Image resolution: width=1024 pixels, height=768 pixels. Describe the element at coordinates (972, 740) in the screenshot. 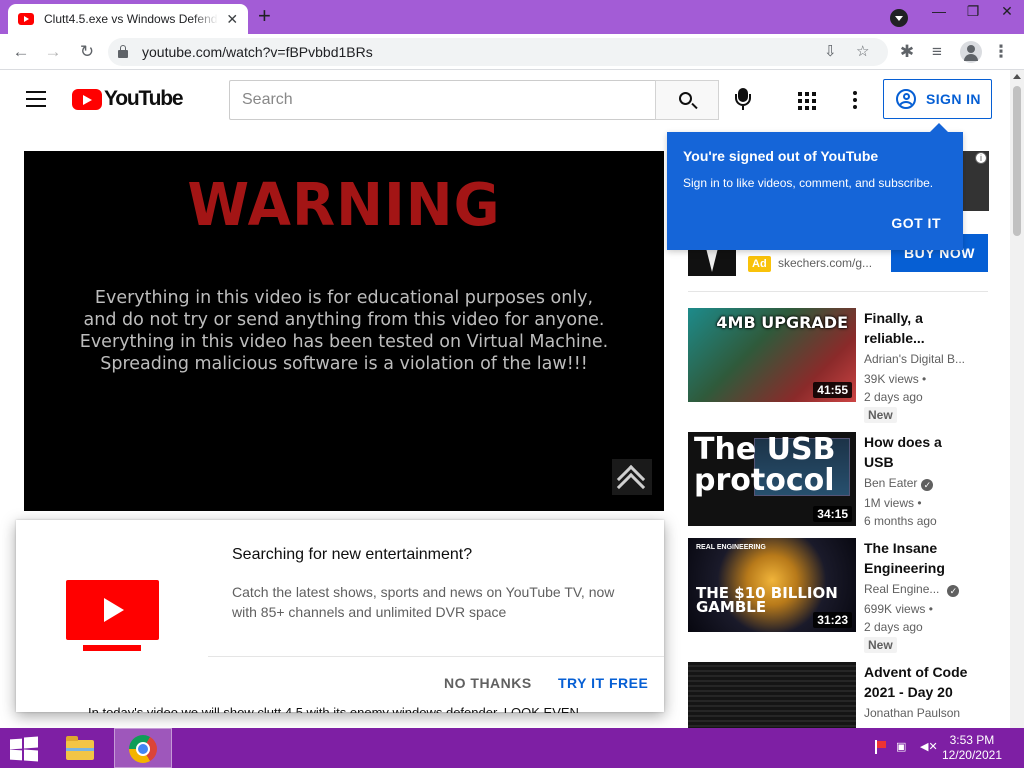

I see `clock-time: 3:53 PM` at that location.